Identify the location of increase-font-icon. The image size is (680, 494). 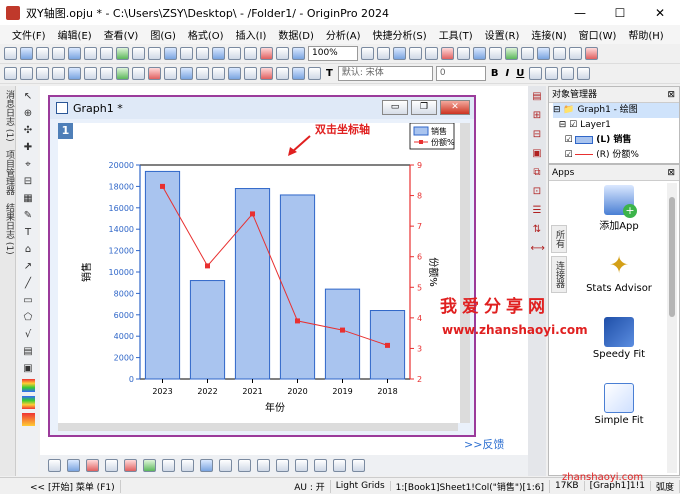
(584, 73).